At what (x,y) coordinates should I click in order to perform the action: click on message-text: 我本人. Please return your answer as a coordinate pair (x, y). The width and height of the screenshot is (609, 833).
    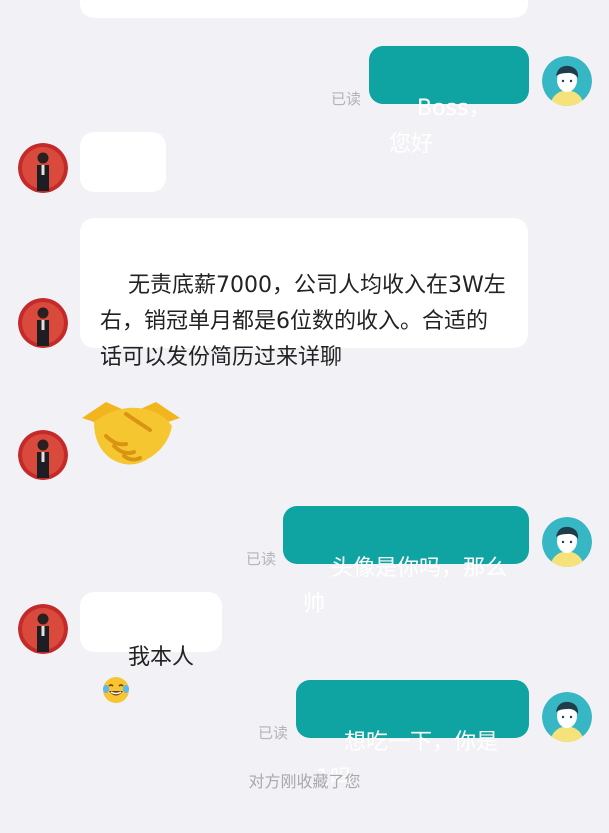
    Looking at the image, I should click on (160, 657).